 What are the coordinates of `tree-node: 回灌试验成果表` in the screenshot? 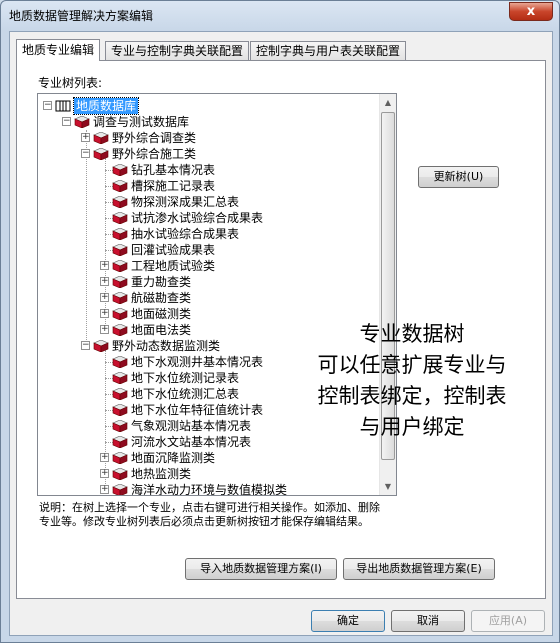 It's located at (208, 250).